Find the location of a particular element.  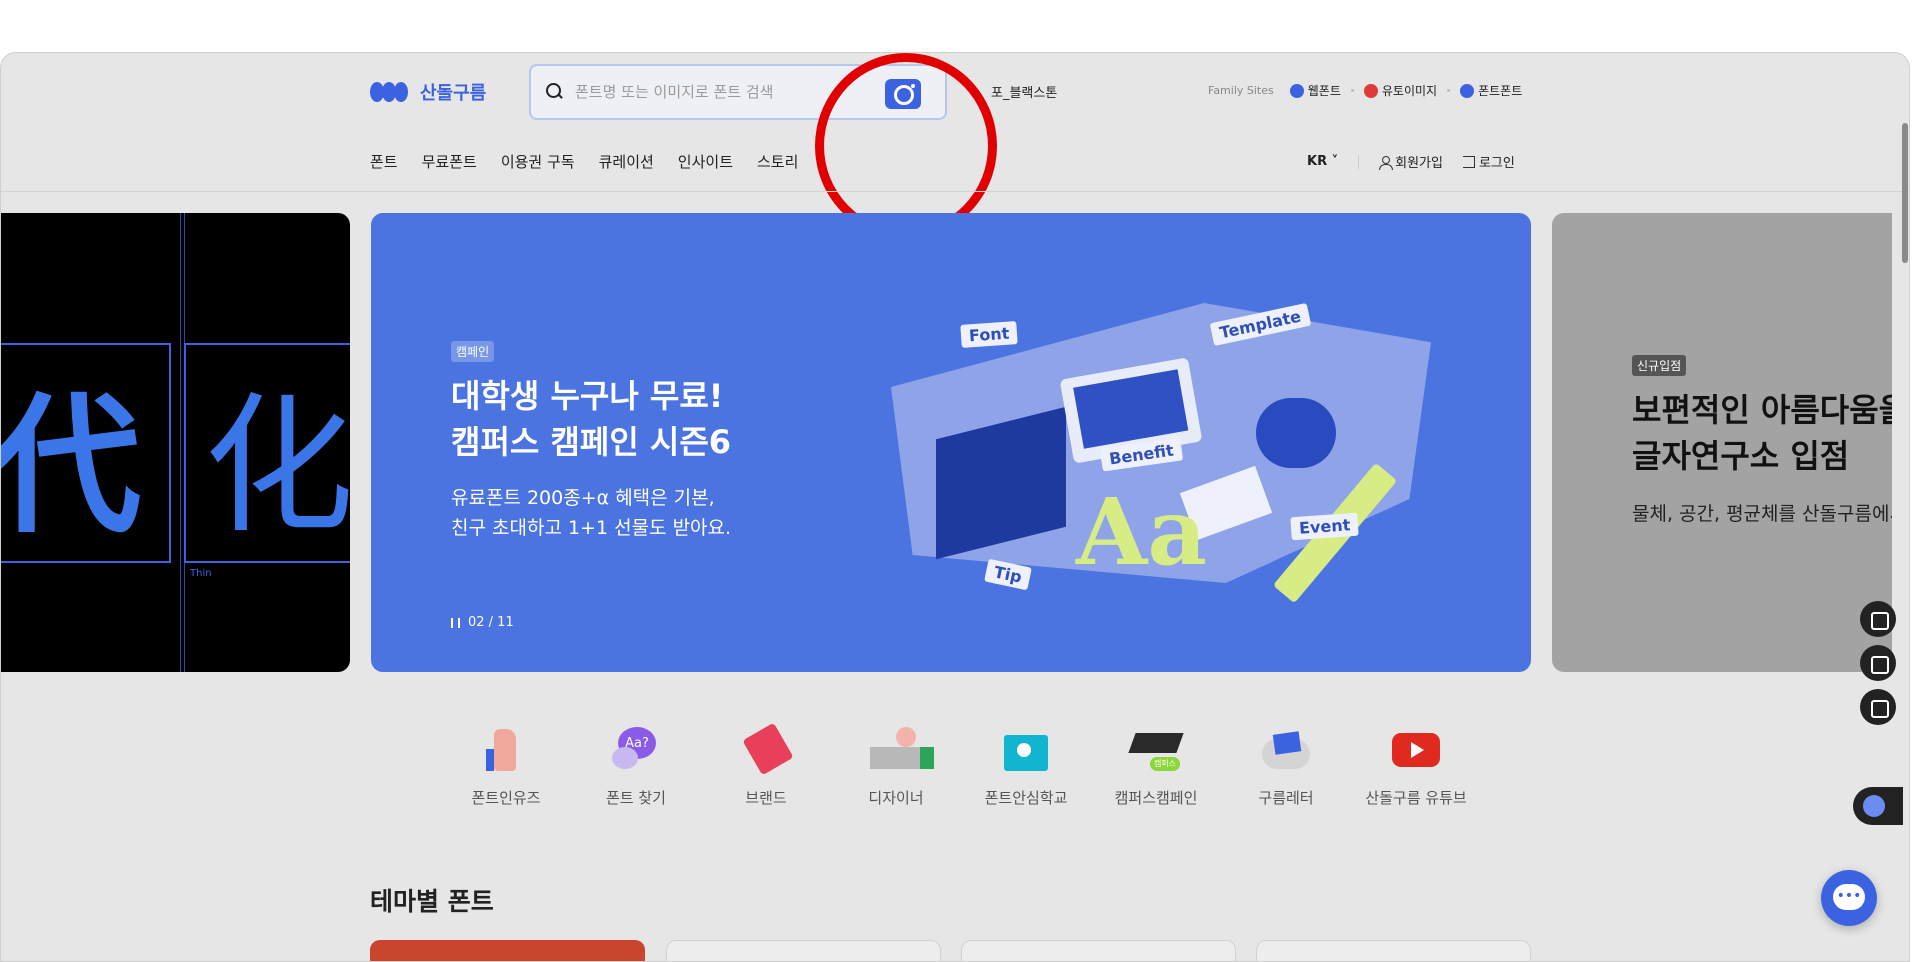

family-site-label: 폰트폰트 is located at coordinates (1500, 91).